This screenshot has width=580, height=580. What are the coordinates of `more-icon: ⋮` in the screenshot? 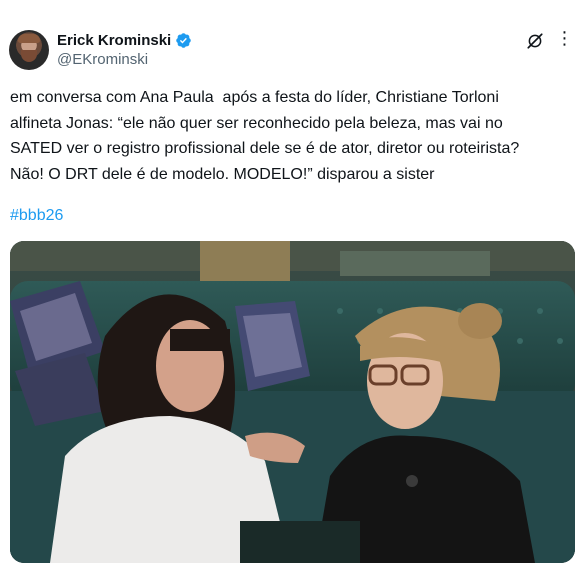 It's located at (564, 39).